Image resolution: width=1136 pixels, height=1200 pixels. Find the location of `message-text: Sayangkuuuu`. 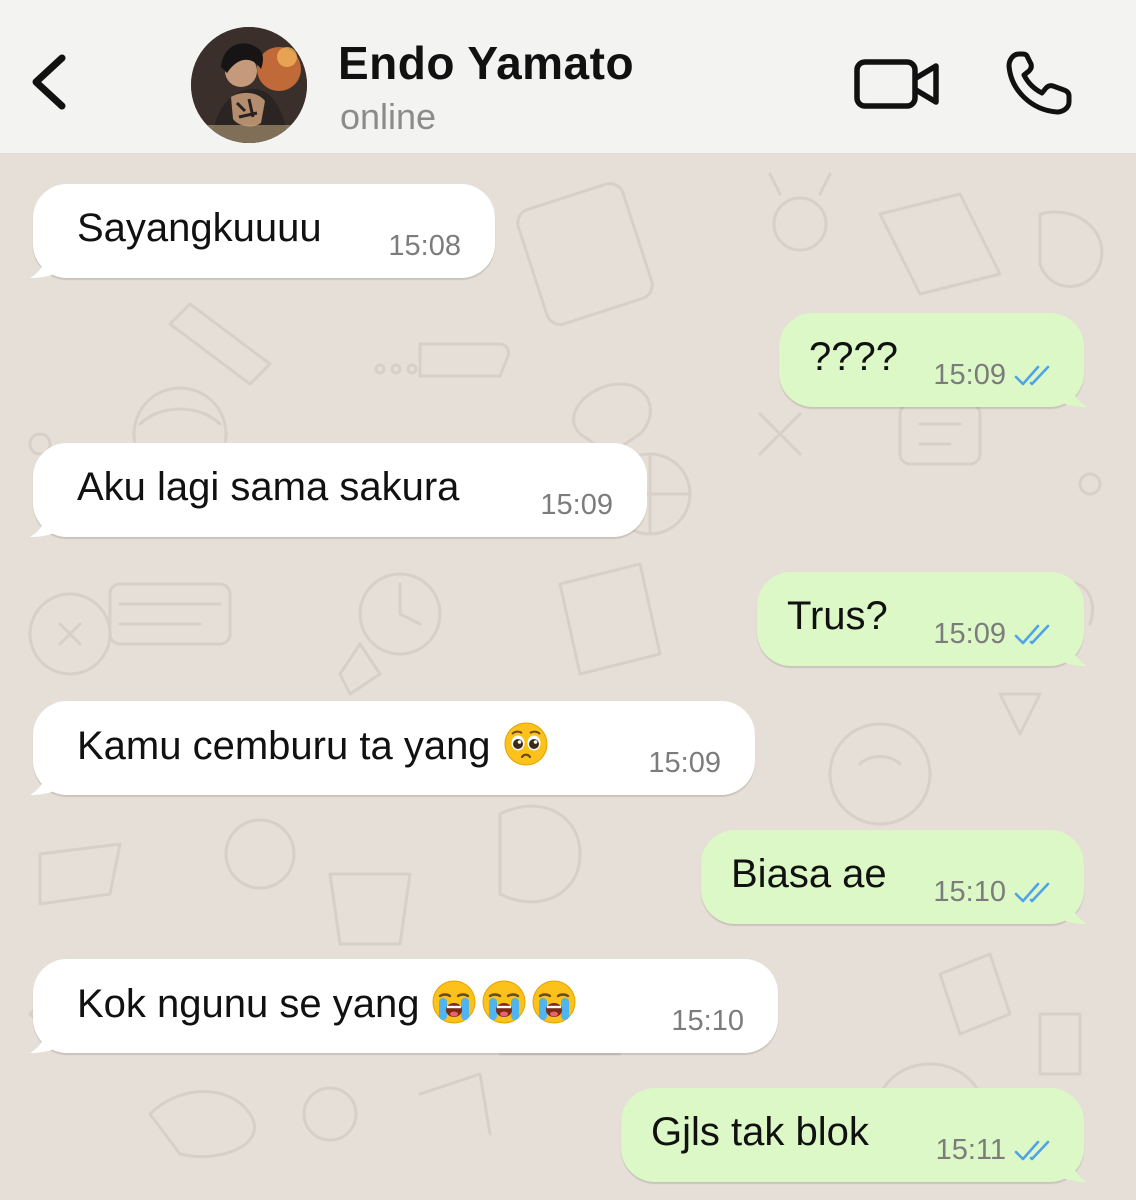

message-text: Sayangkuuuu is located at coordinates (199, 228).